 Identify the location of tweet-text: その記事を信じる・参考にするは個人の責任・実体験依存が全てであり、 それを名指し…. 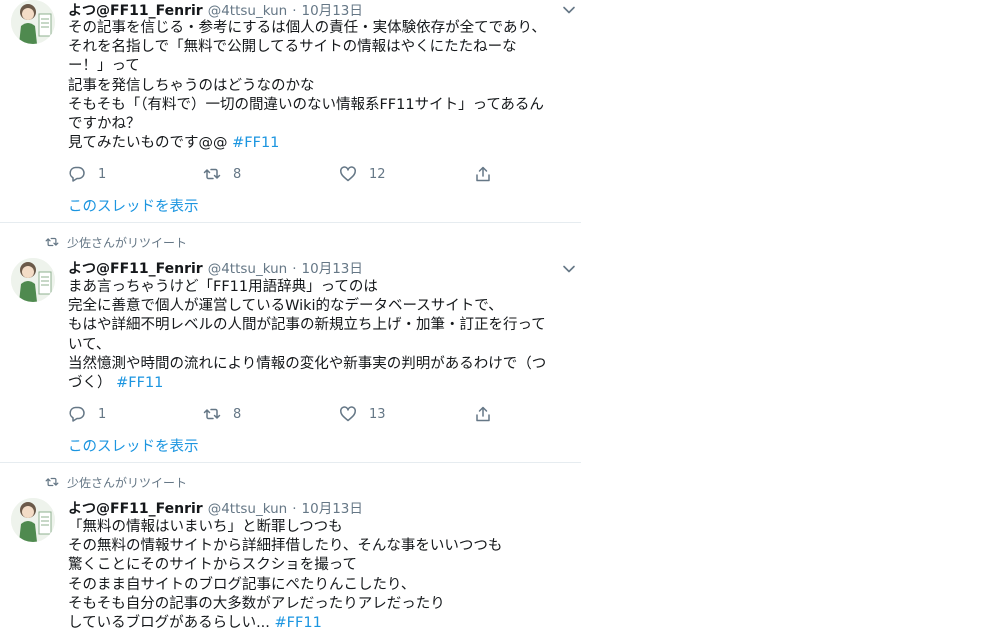
(320, 86).